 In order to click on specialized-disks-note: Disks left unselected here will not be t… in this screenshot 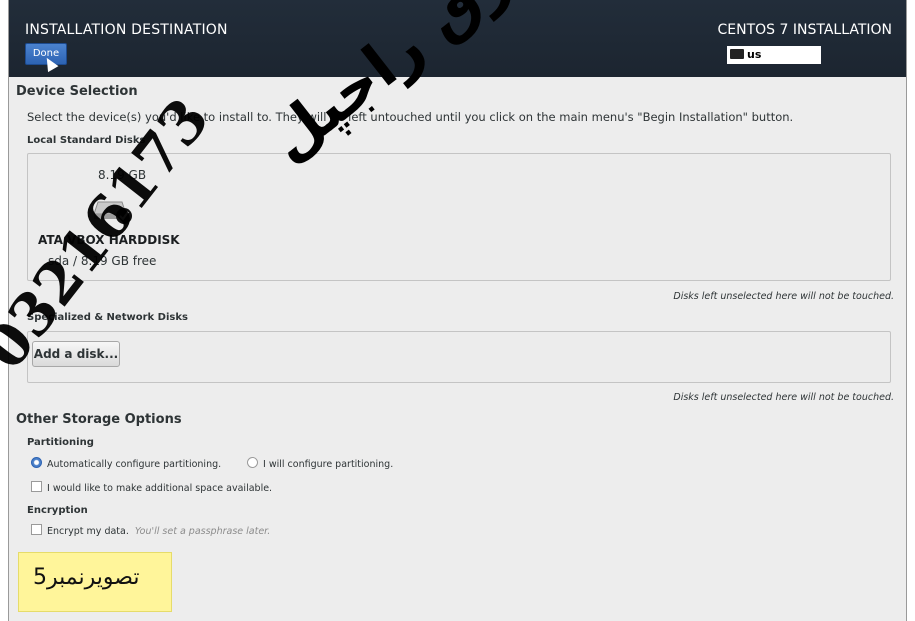, I will do `click(783, 397)`.